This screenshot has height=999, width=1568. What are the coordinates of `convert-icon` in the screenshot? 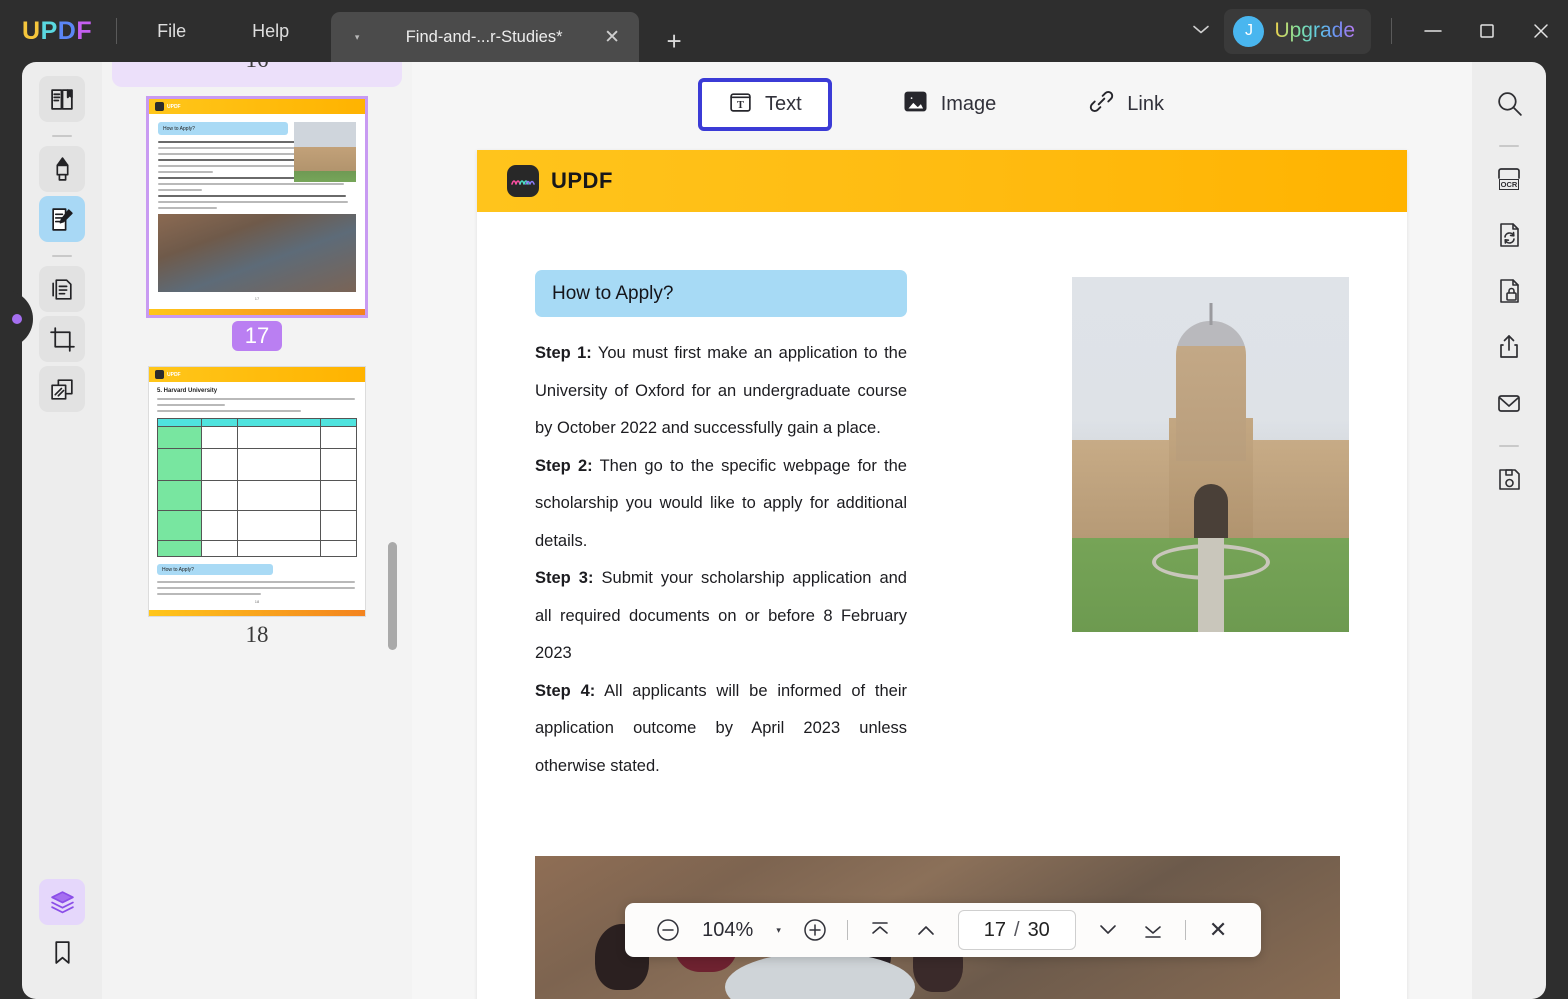 It's located at (1509, 235).